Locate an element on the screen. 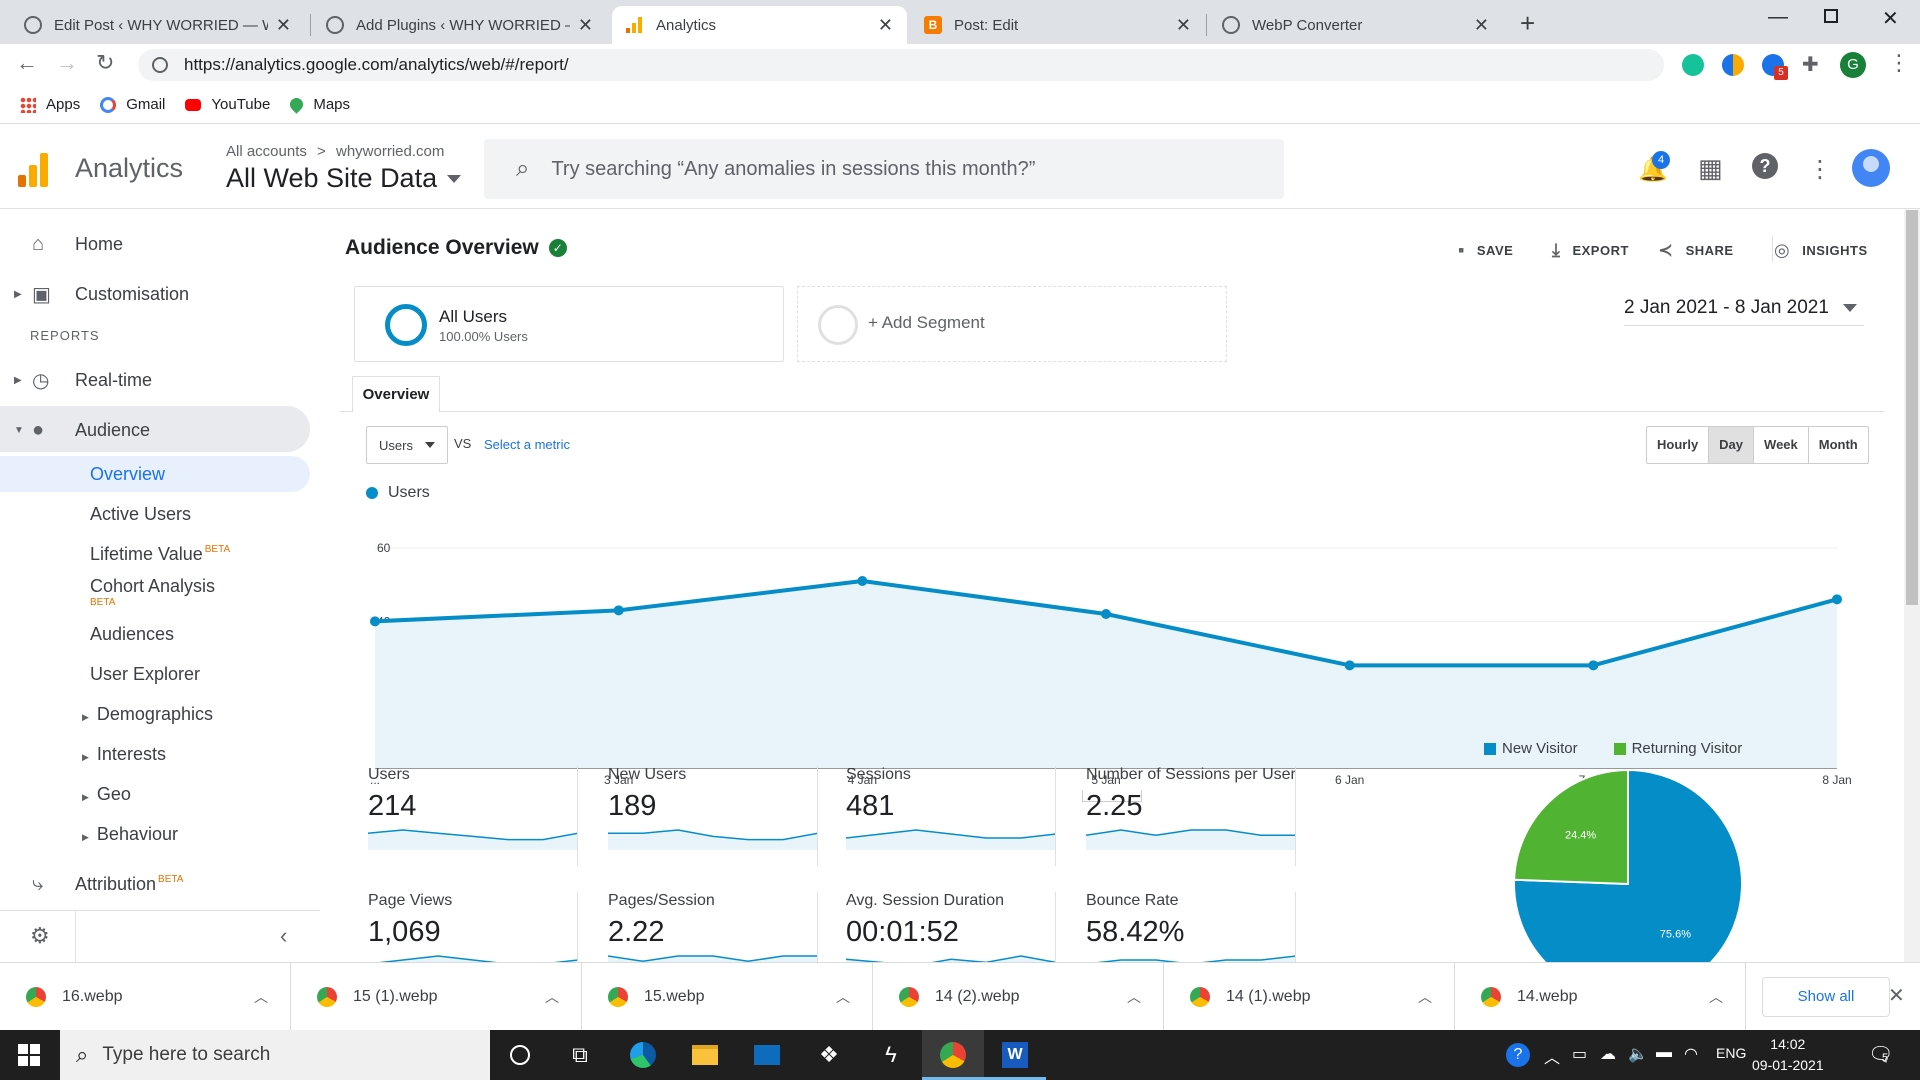 This screenshot has width=1920, height=1080. reload-icon: ↻ is located at coordinates (105, 63).